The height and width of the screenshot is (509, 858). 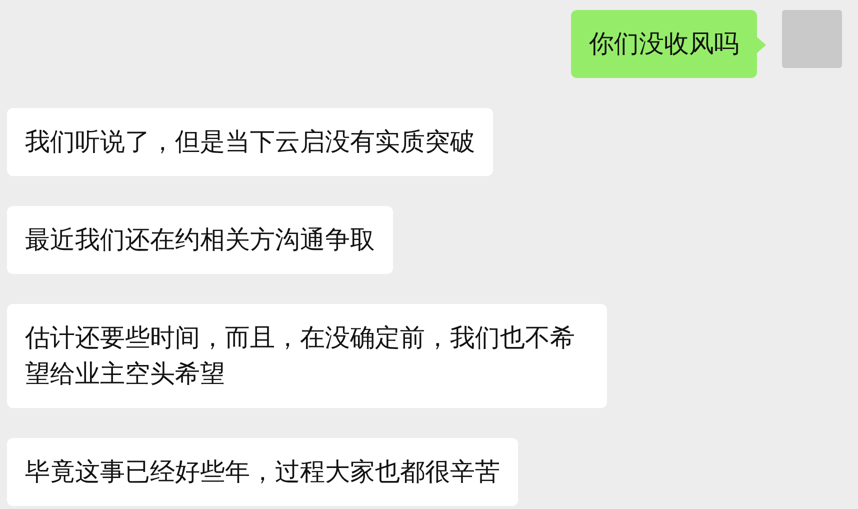 What do you see at coordinates (200, 240) in the screenshot?
I see `received-message-bubble: 最近我们还在约相关方沟通争取` at bounding box center [200, 240].